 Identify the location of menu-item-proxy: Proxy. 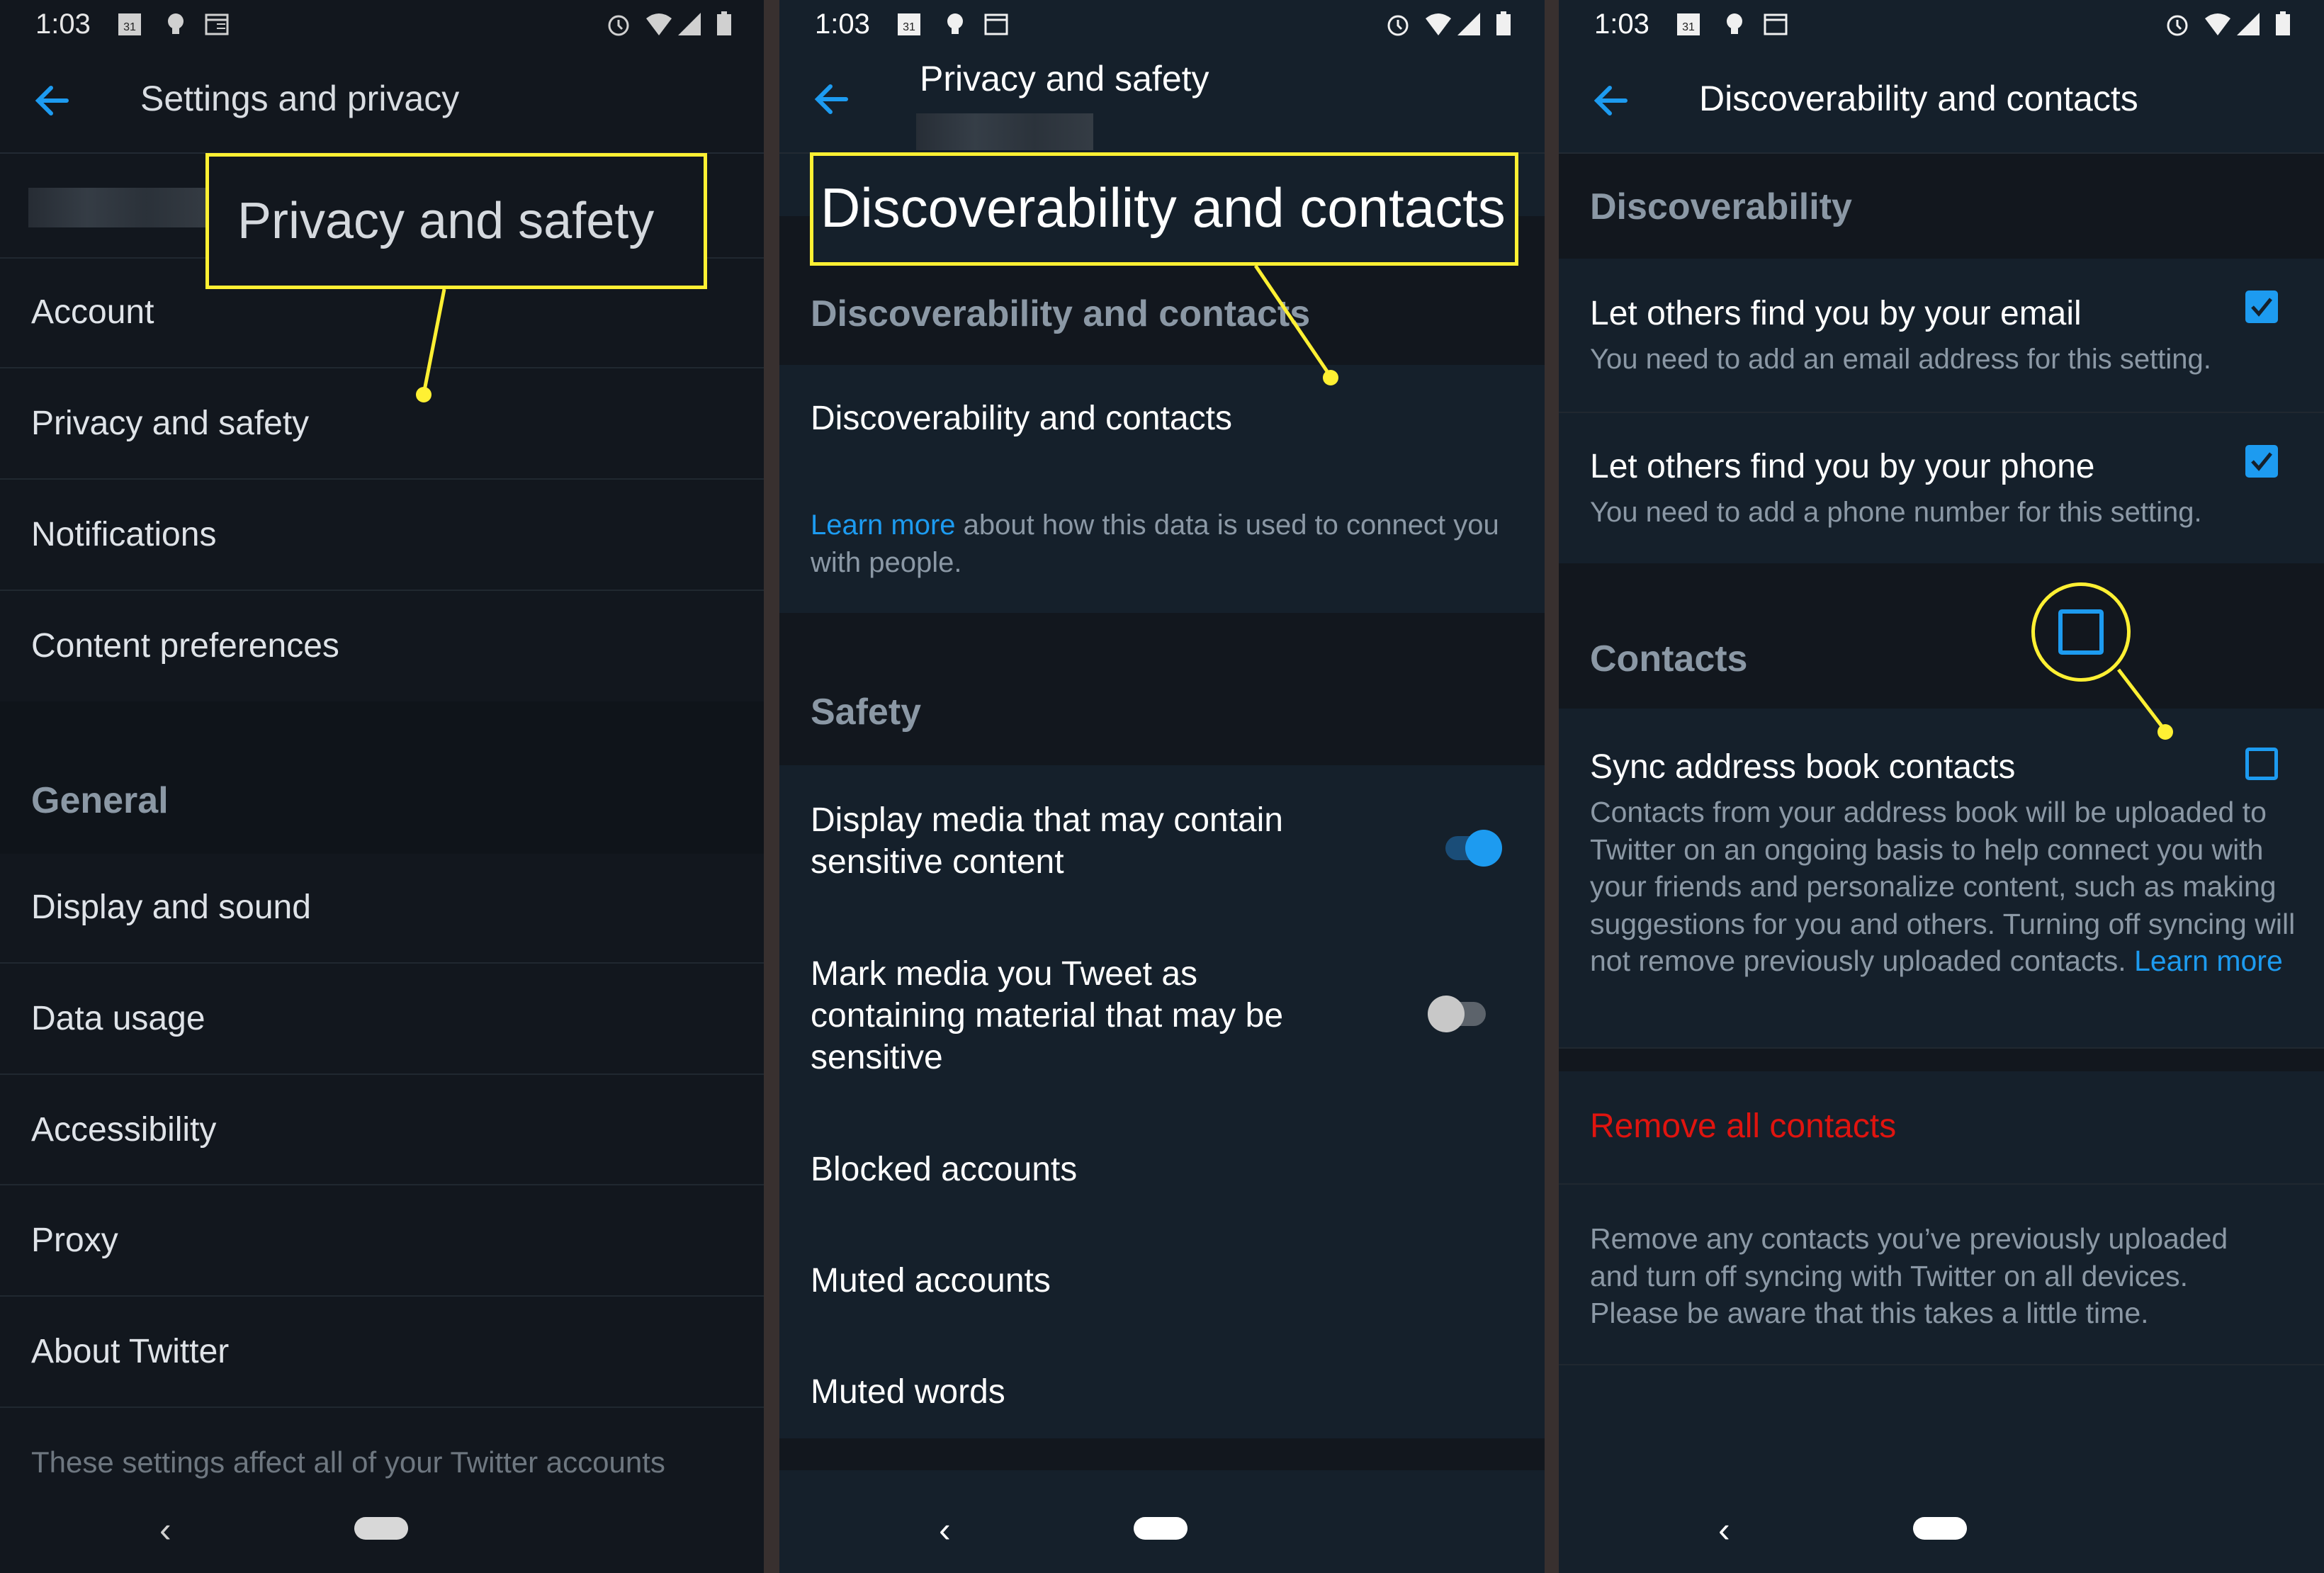
(382, 1241).